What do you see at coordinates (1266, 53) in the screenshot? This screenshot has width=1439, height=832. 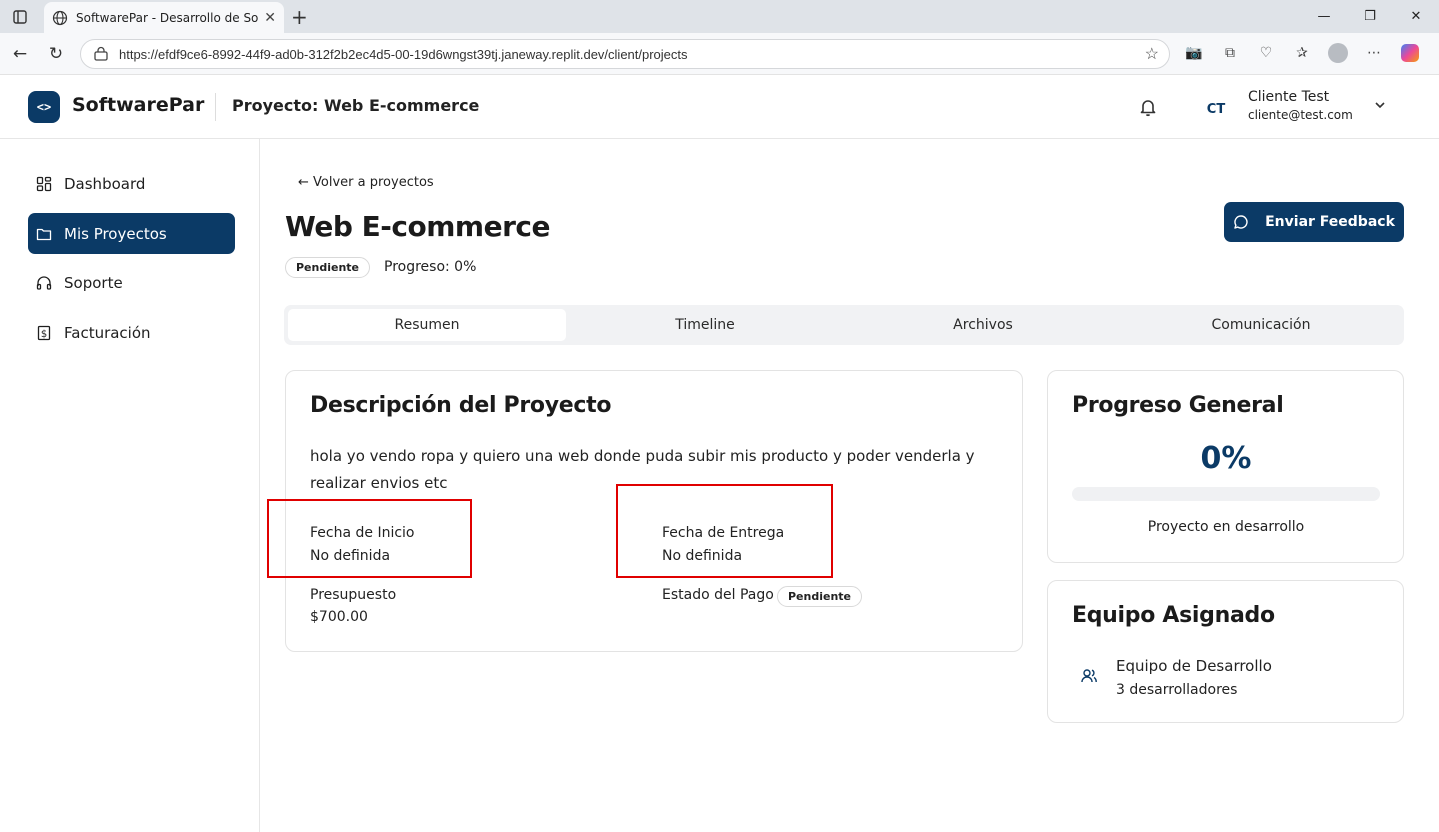 I see `browser-essentials-icon: ♡` at bounding box center [1266, 53].